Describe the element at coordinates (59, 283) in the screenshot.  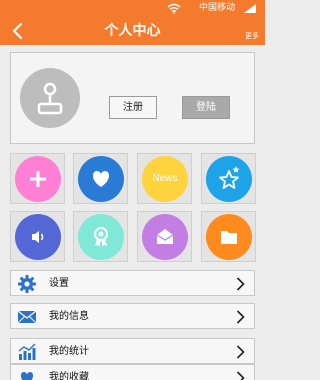
I see `menu-item-settings-label: 设置` at that location.